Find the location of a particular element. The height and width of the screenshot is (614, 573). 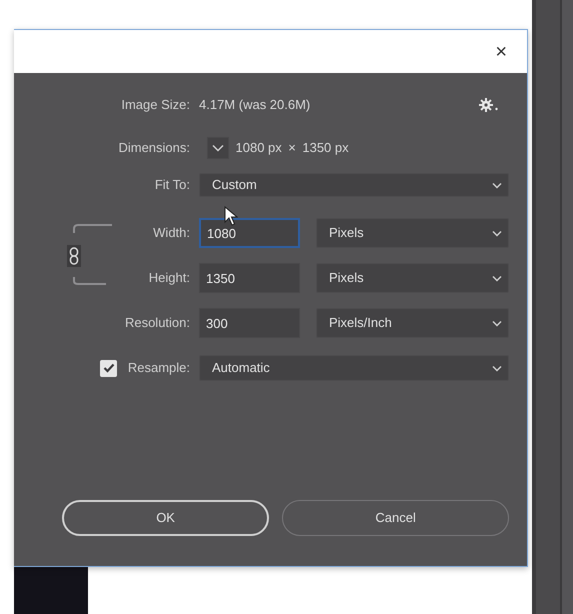

image-size-value: 4.17M (was 20.6M) is located at coordinates (254, 105).